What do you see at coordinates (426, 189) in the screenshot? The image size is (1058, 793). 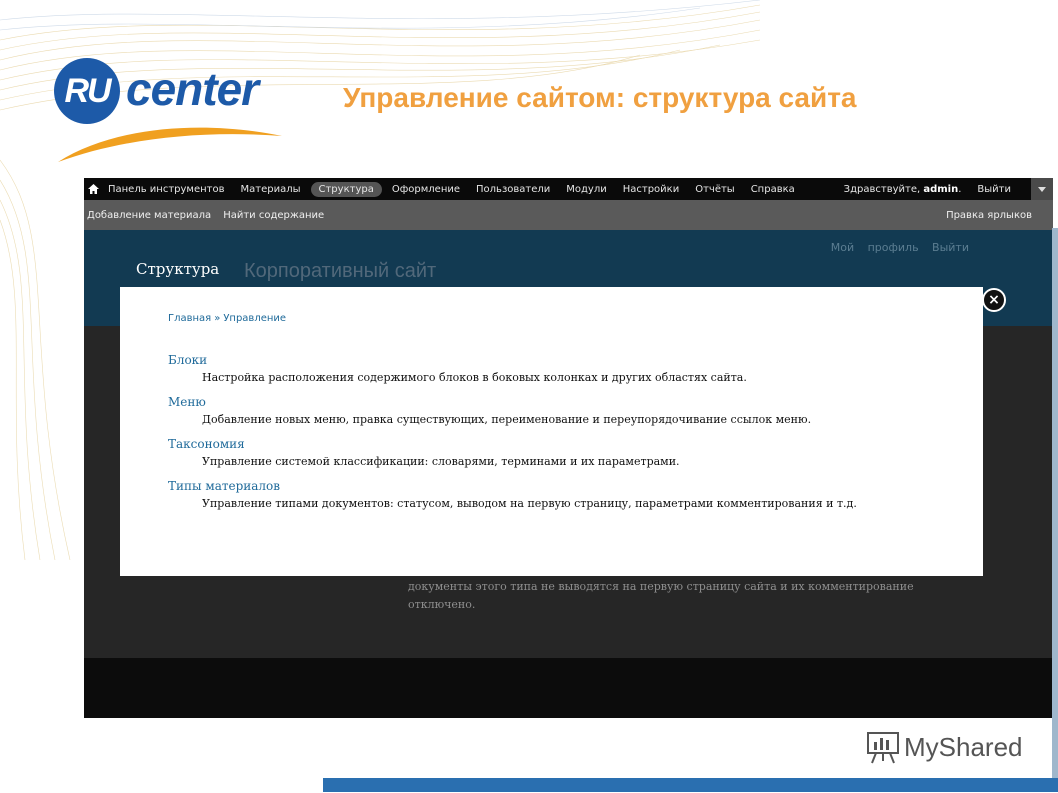 I see `toolbar-item-appearance: Оформление` at bounding box center [426, 189].